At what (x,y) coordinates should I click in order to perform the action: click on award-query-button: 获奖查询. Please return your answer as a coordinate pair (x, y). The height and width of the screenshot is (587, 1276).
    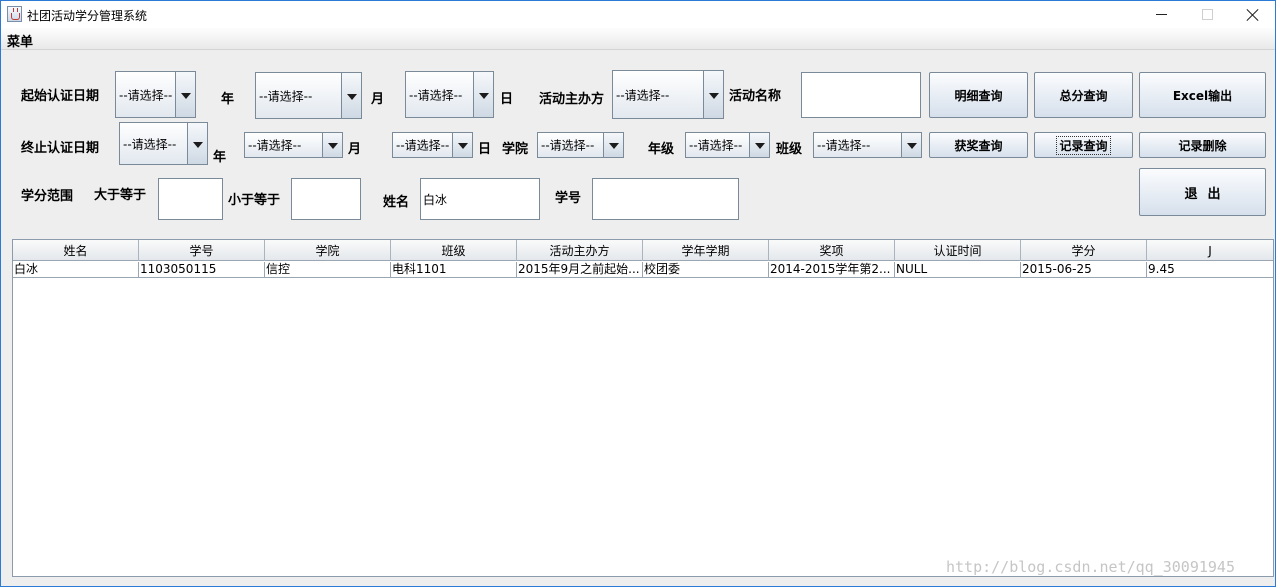
    Looking at the image, I should click on (978, 145).